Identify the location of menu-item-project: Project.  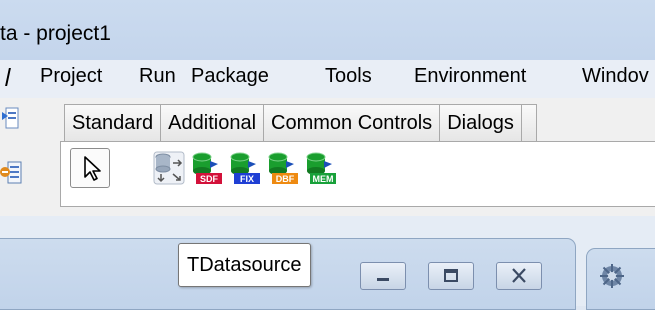
(71, 76).